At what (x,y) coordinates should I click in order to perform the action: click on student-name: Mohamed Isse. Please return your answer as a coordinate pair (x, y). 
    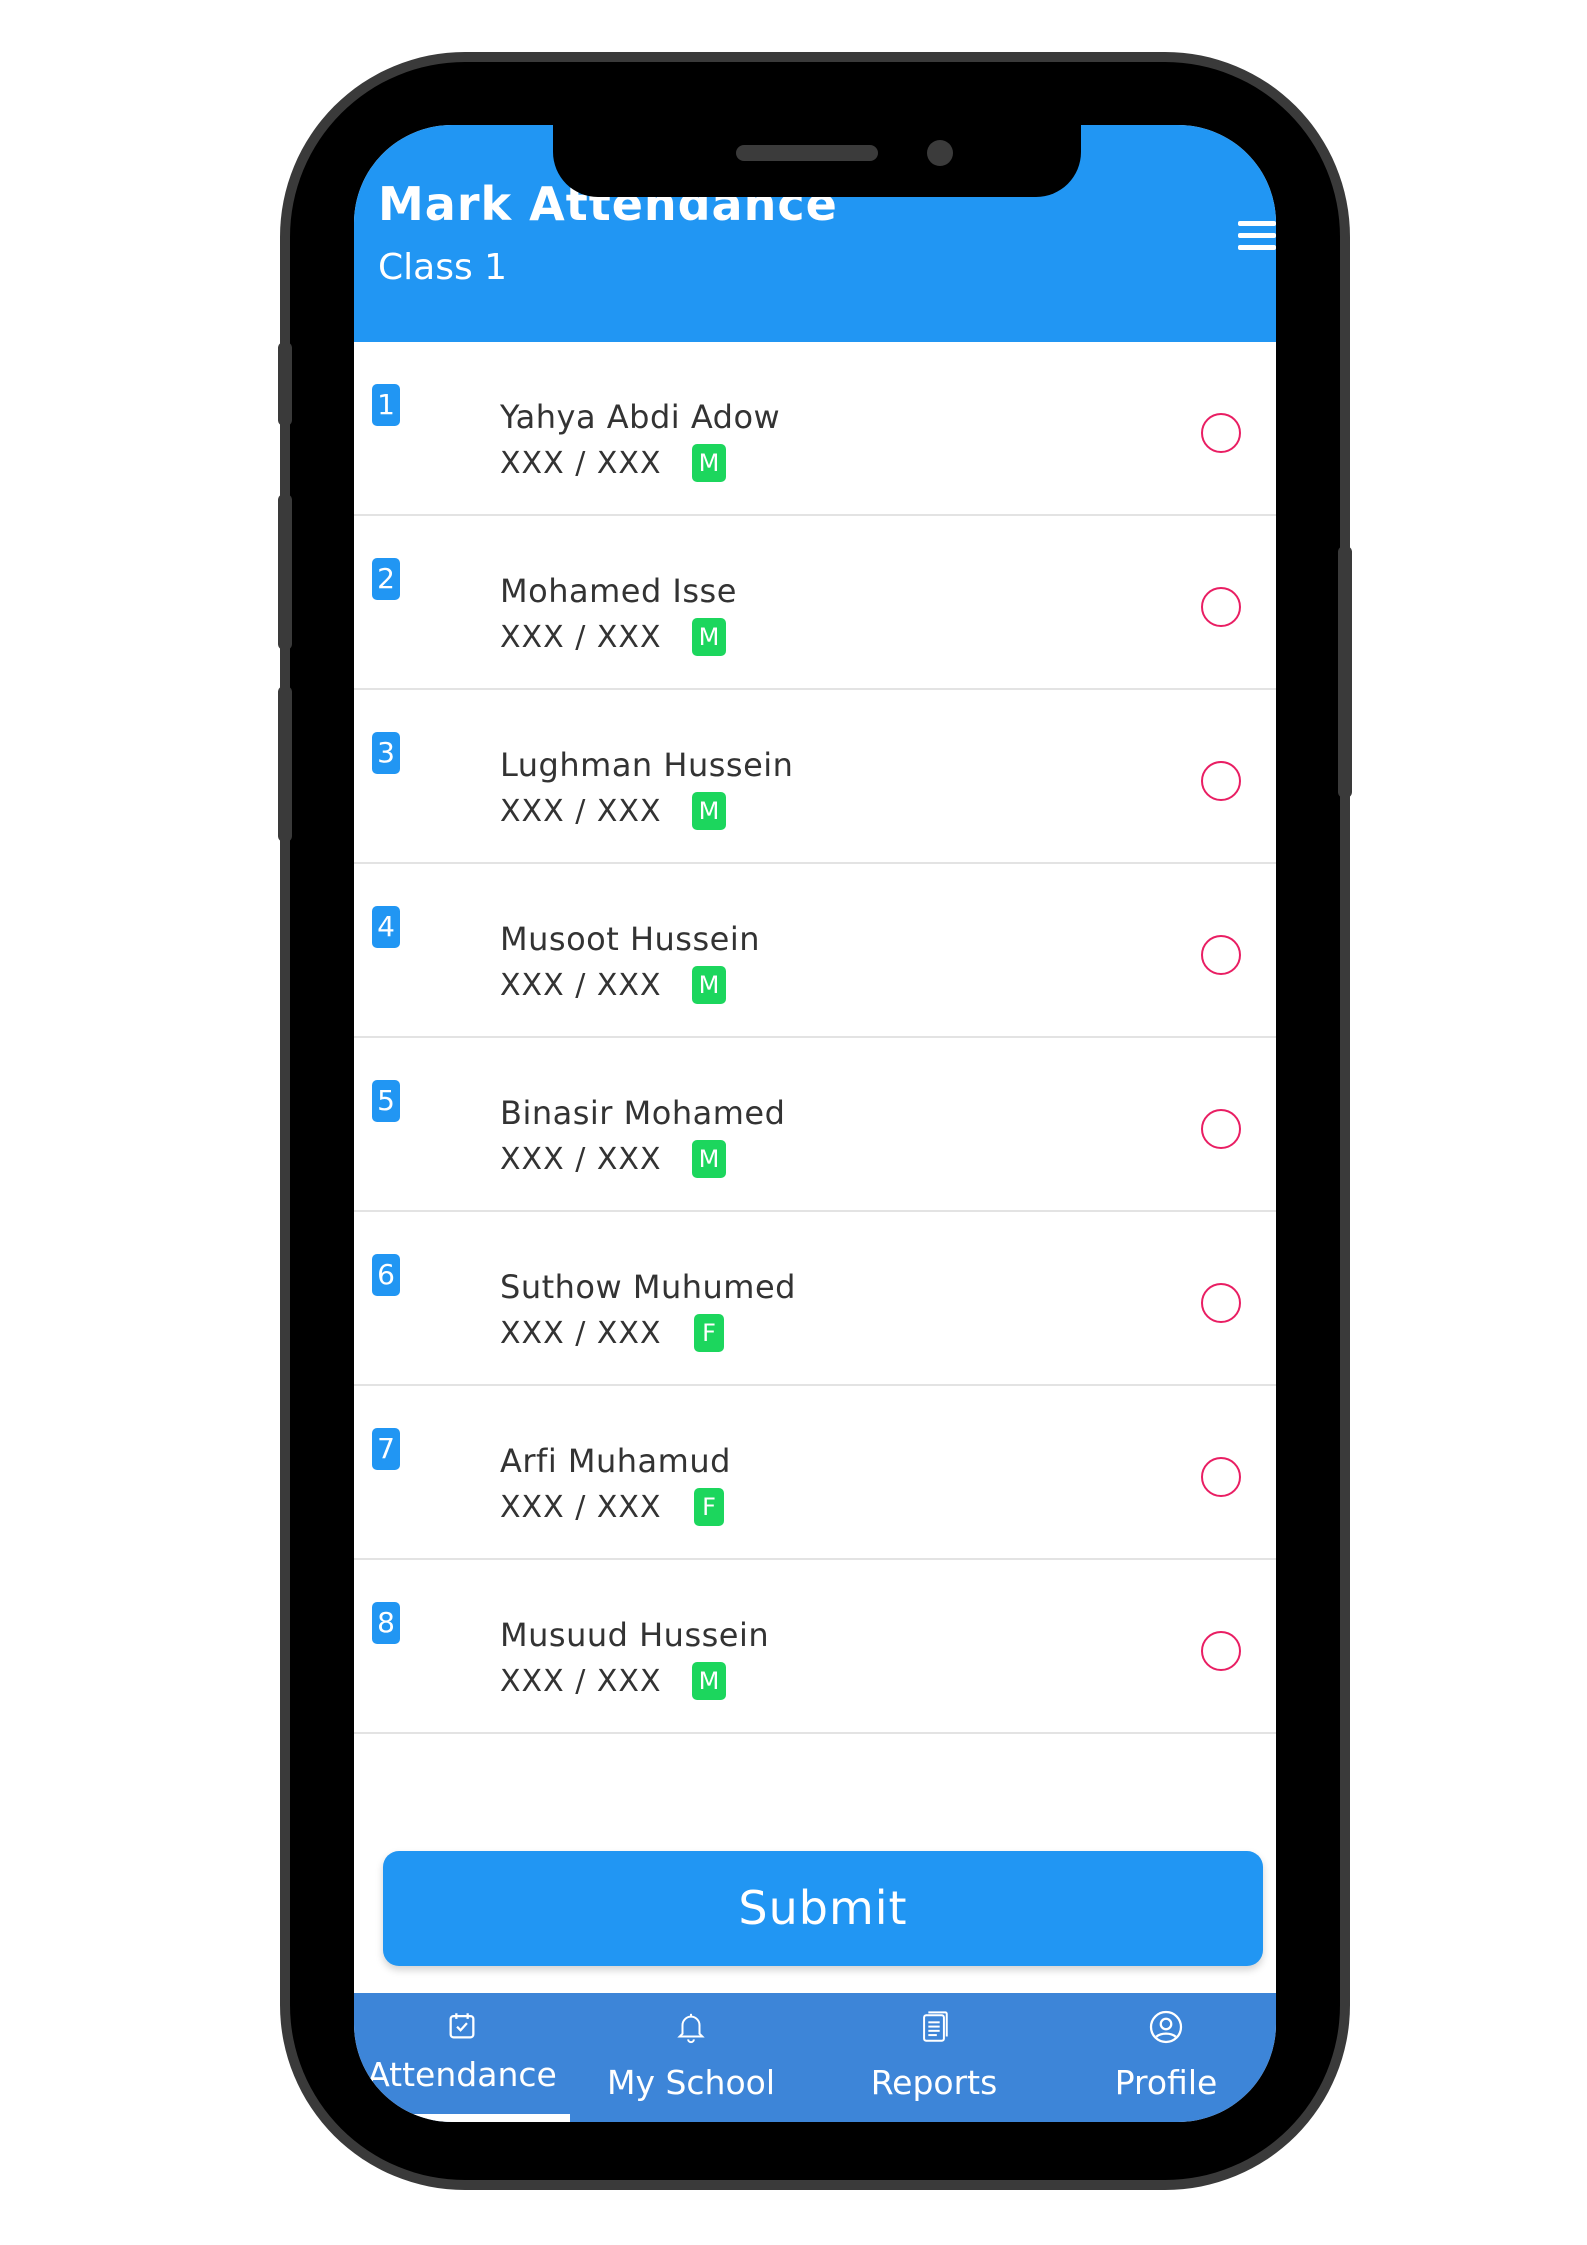
    Looking at the image, I should click on (618, 591).